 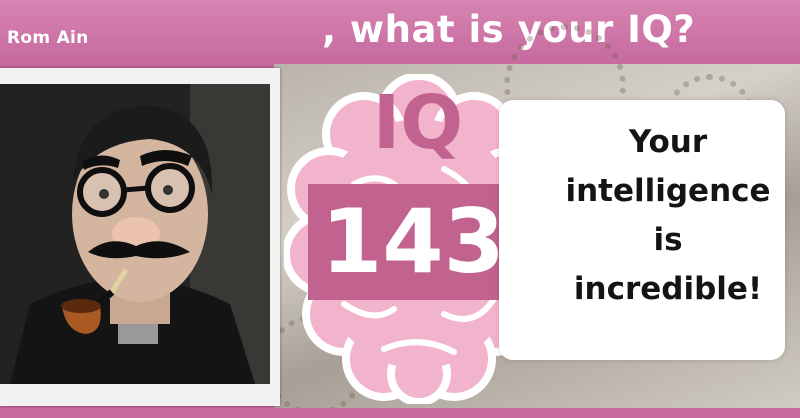 What do you see at coordinates (413, 241) in the screenshot?
I see `iq-score: 143` at bounding box center [413, 241].